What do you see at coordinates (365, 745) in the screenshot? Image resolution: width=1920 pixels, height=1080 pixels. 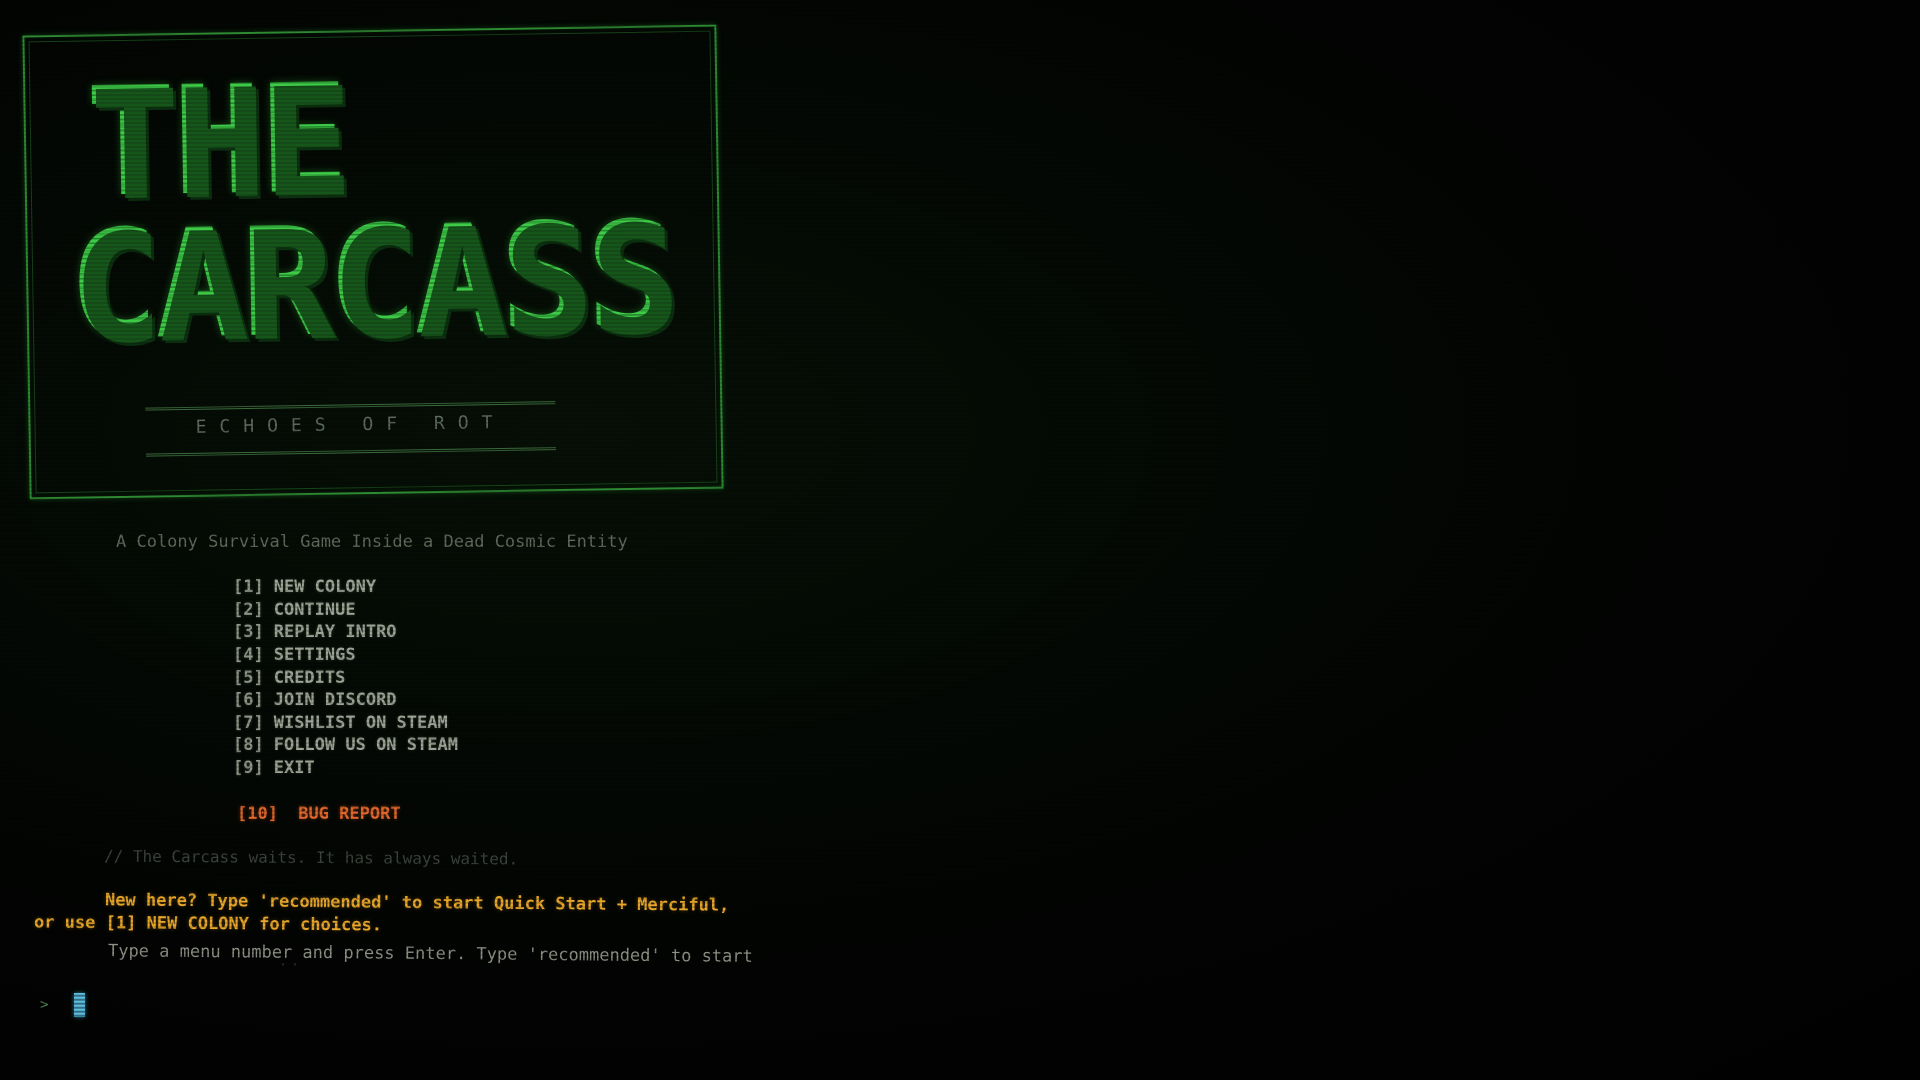 I see `menu-label: FOLLOW US ON STEAM` at bounding box center [365, 745].